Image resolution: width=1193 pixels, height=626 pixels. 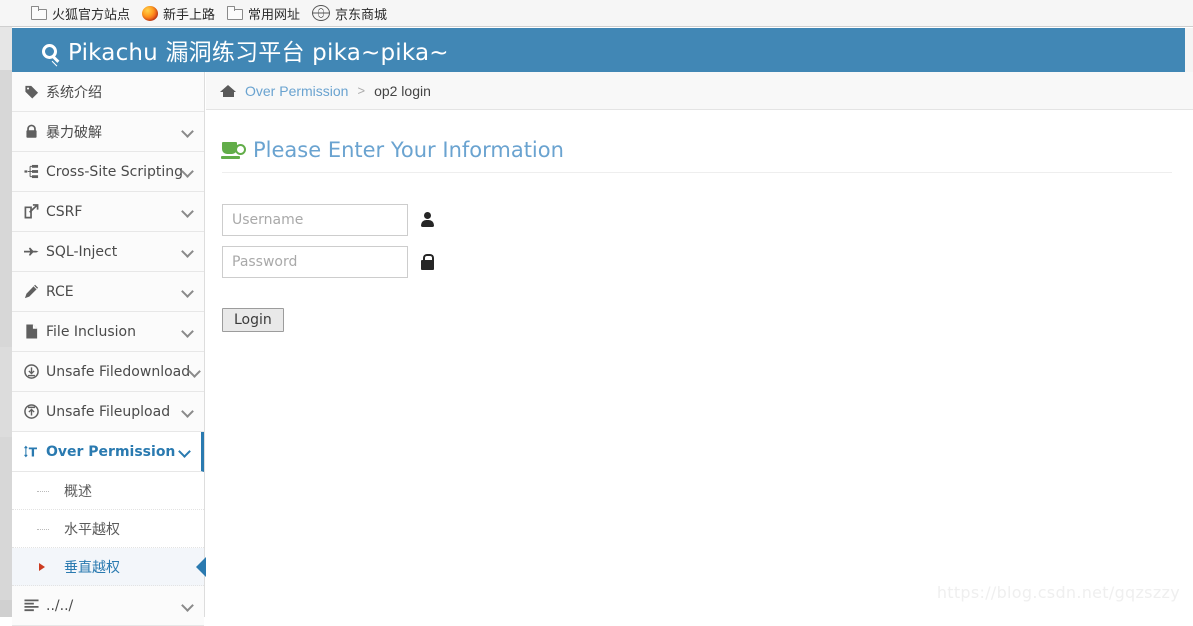 What do you see at coordinates (115, 171) in the screenshot?
I see `sidebar-item-label: Cross-Site Scripting` at bounding box center [115, 171].